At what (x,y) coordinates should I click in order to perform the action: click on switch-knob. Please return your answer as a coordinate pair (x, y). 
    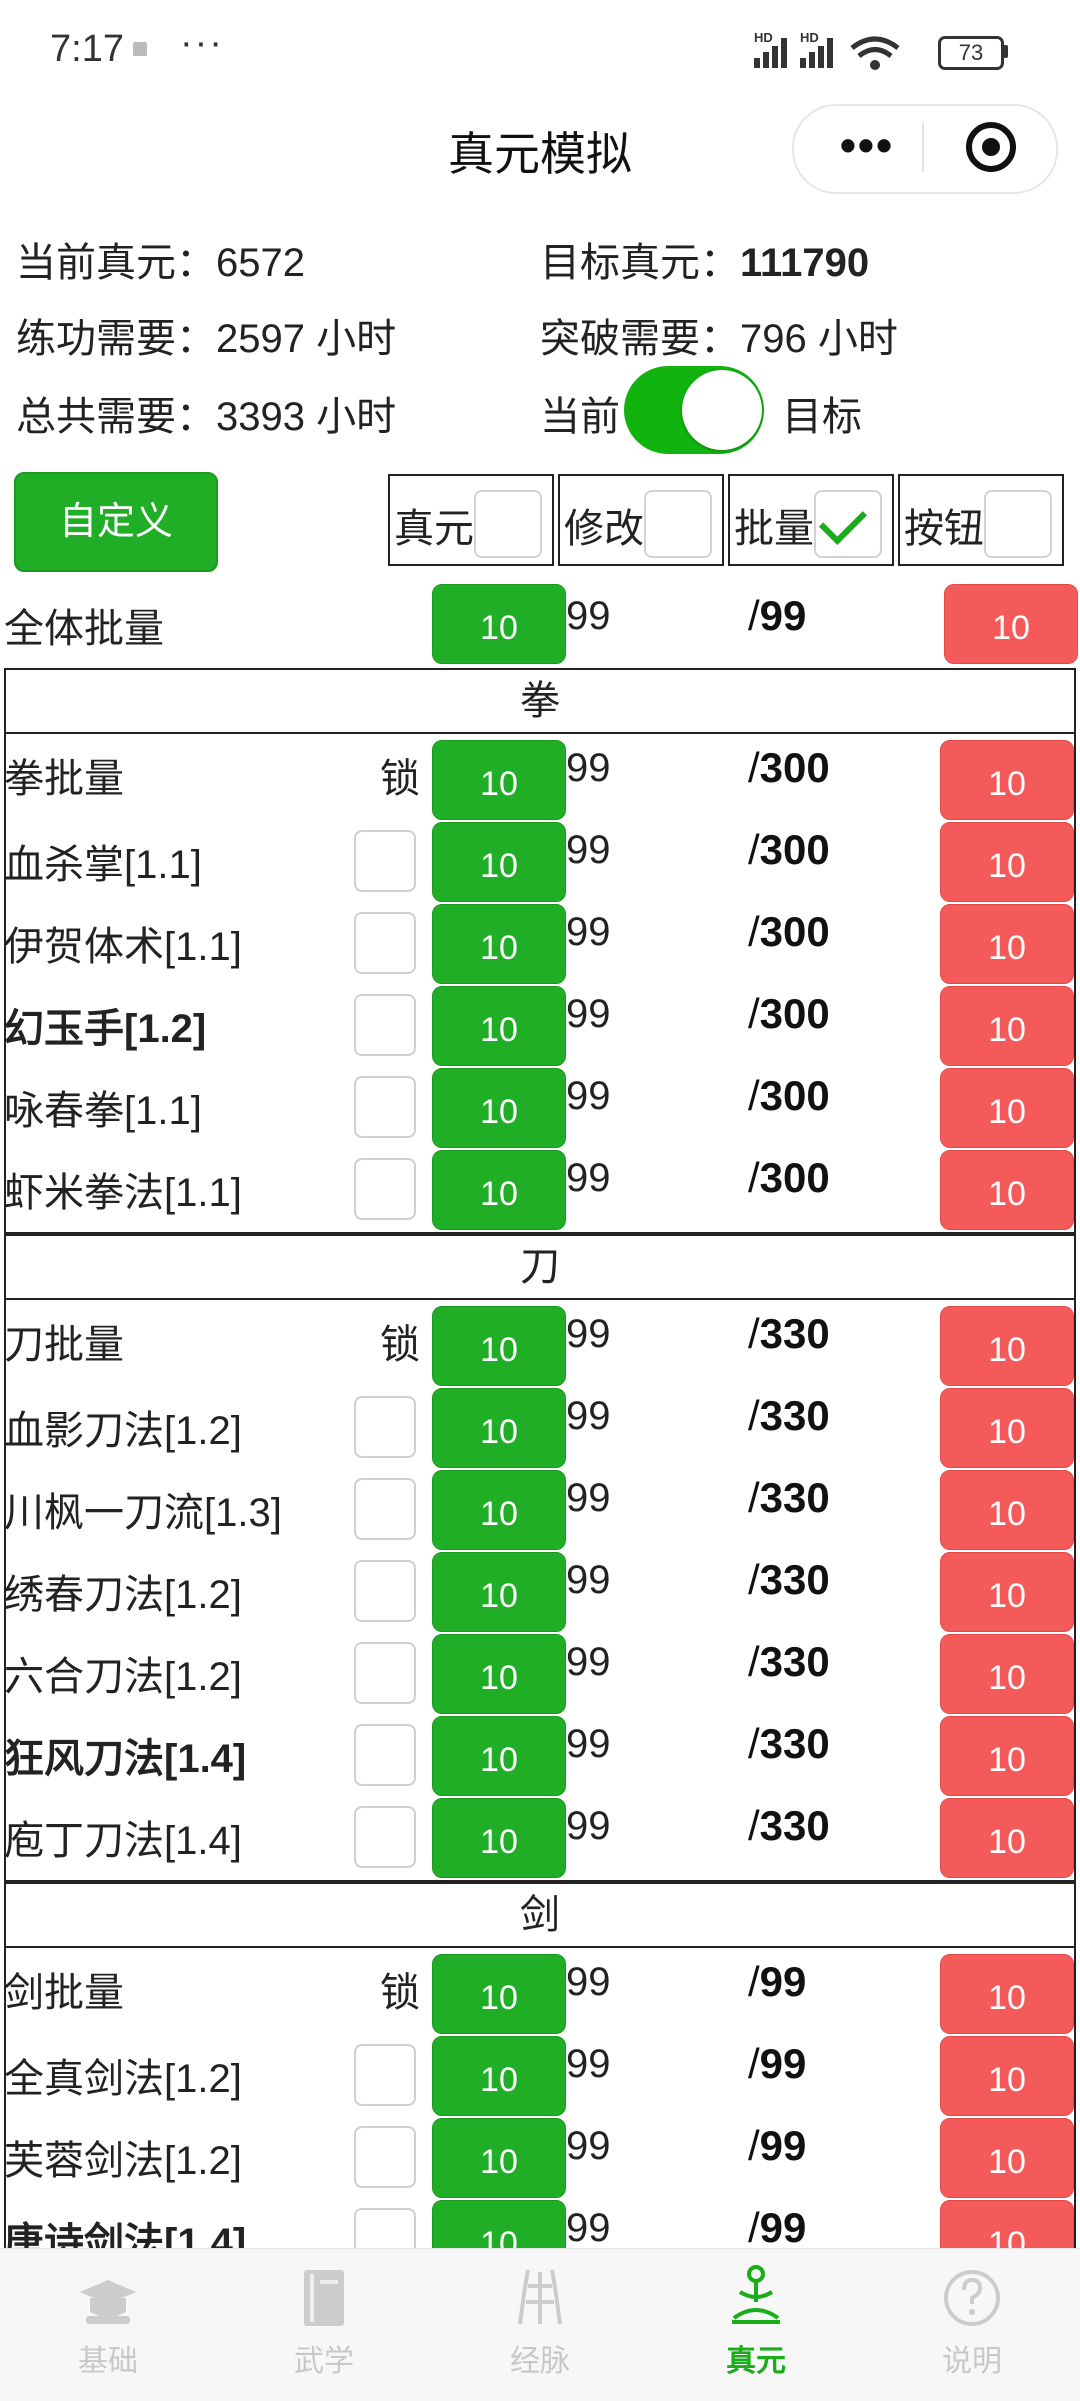
    Looking at the image, I should click on (722, 410).